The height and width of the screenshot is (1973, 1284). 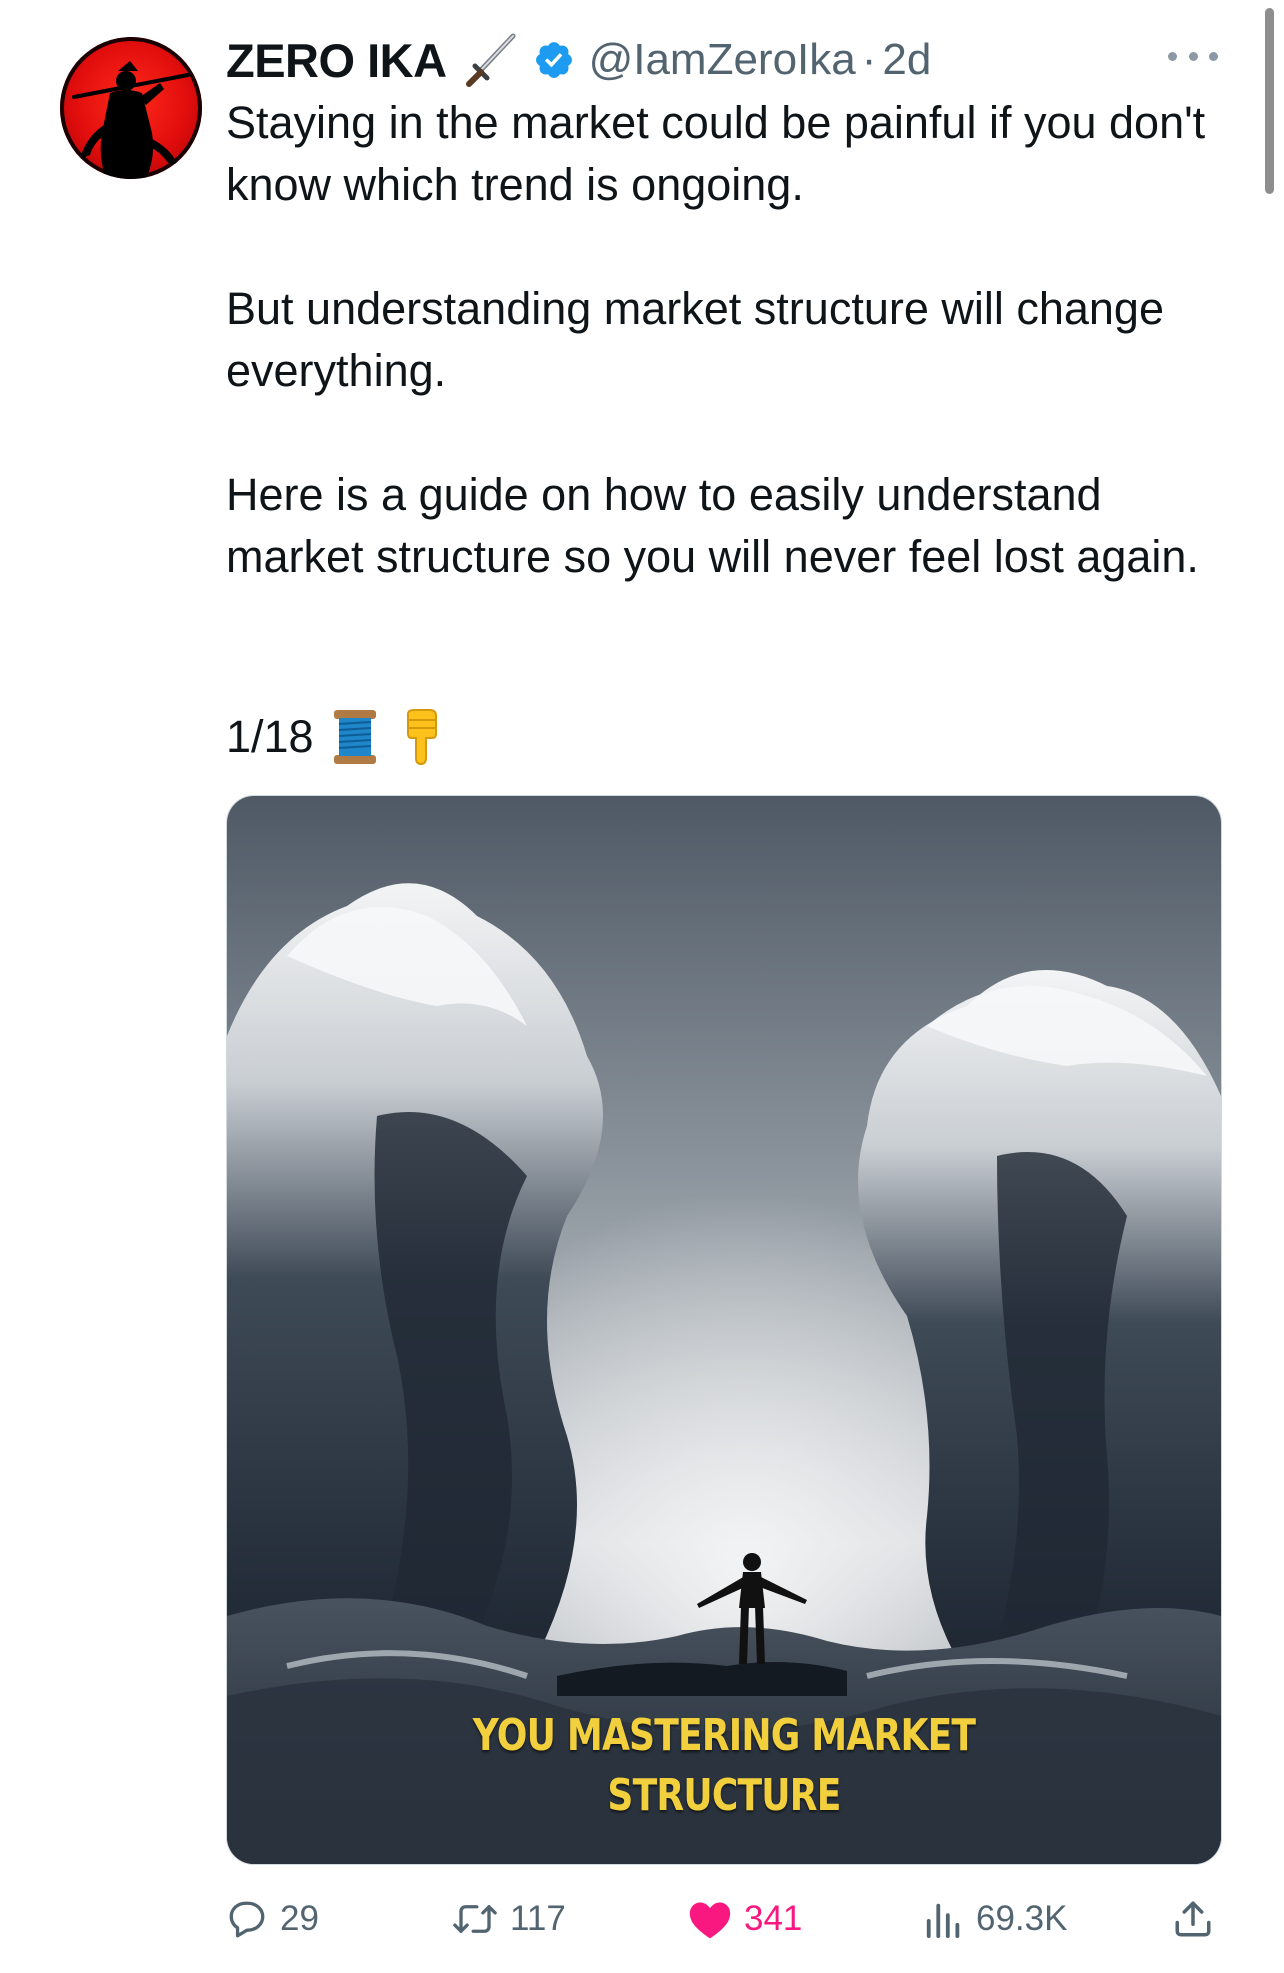 I want to click on like-button: 341, so click(x=745, y=1919).